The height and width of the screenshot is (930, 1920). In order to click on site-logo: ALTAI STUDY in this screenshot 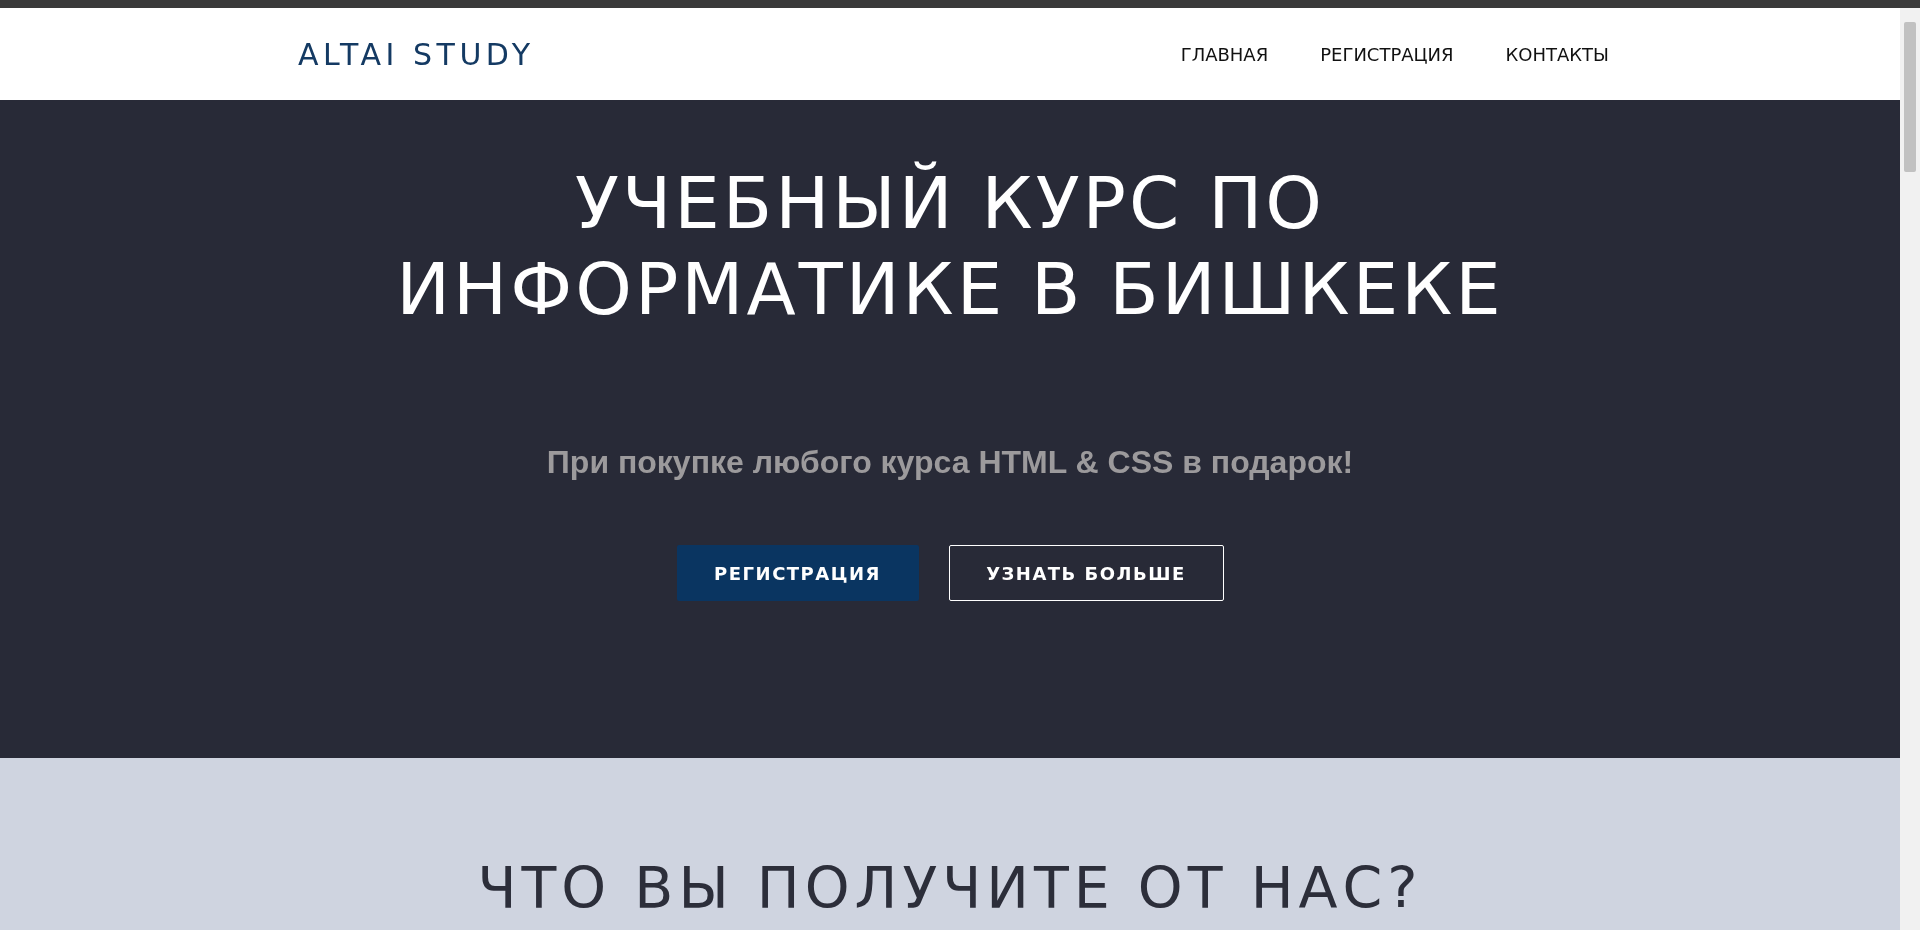, I will do `click(416, 54)`.